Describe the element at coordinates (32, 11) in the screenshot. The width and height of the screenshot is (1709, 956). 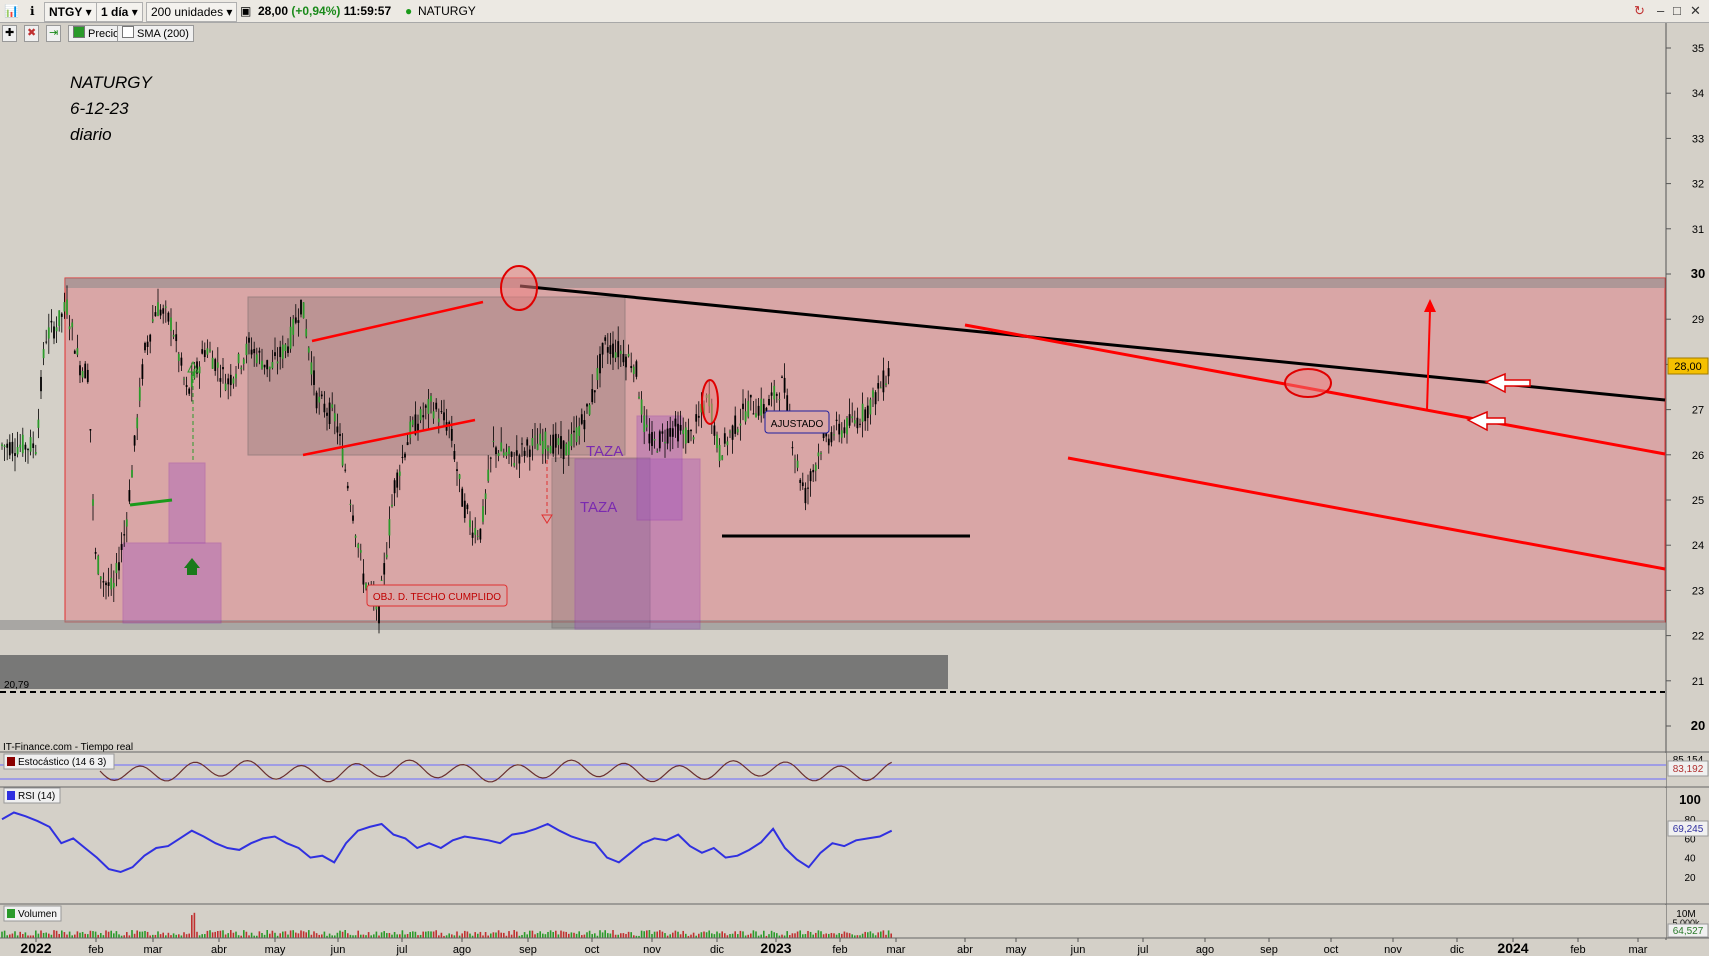
I see `info-icon: ℹ` at that location.